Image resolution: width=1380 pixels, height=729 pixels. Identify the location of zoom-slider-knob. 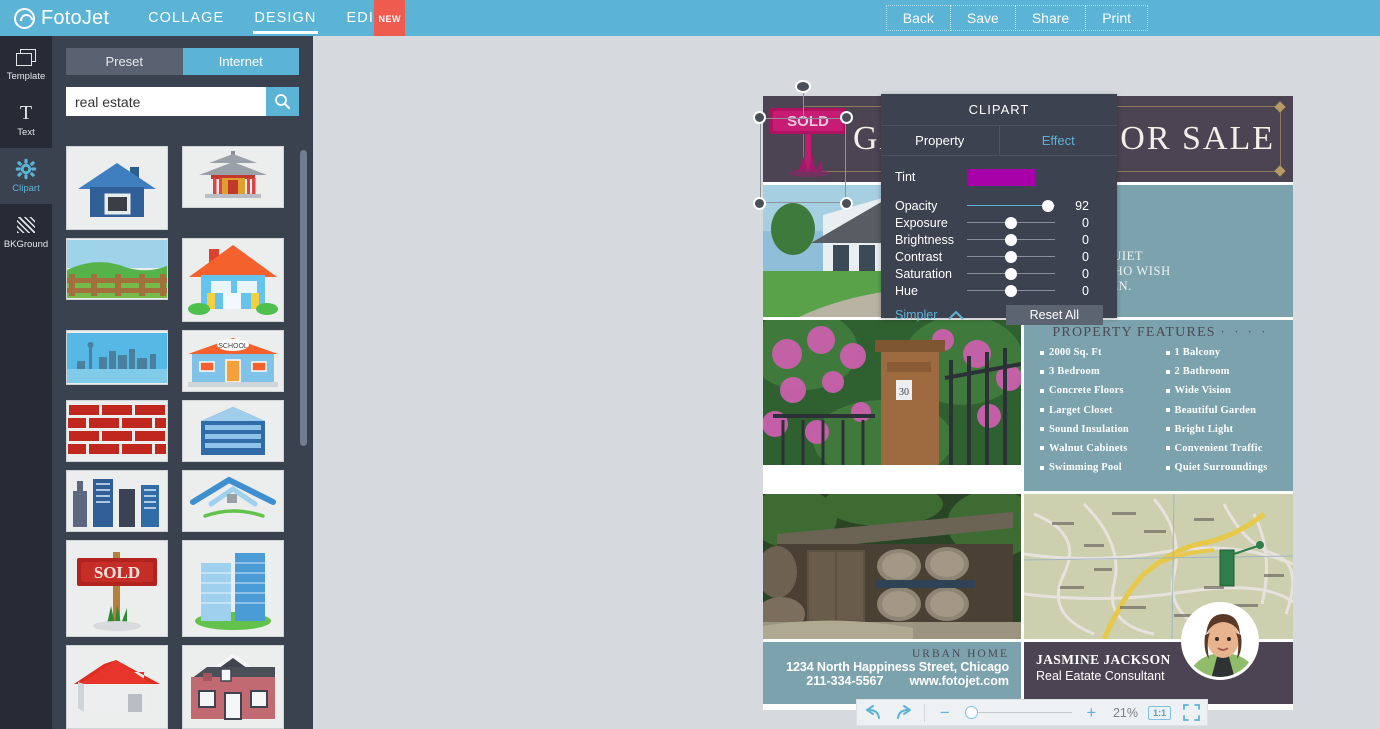
(971, 712).